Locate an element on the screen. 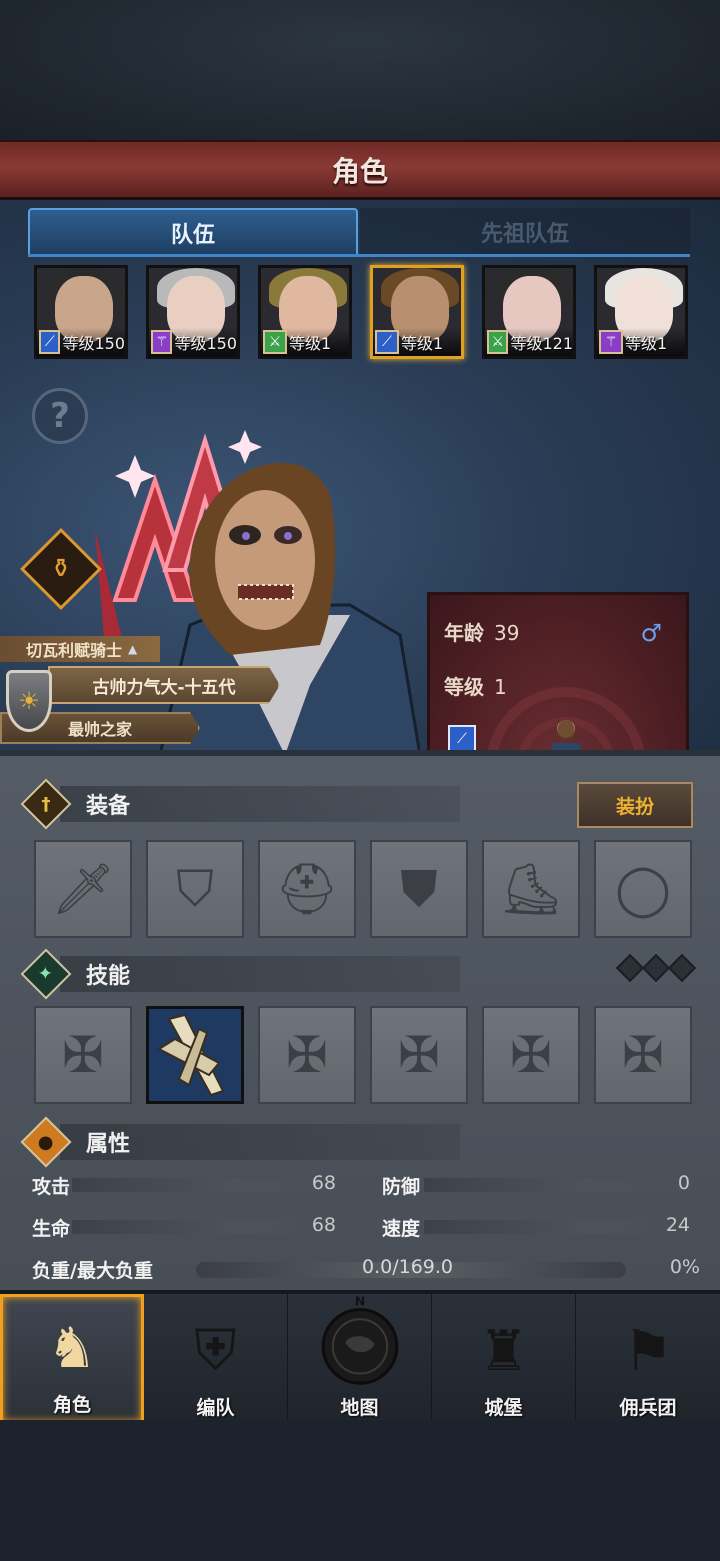 This screenshot has height=1561, width=720. portrait-level: 等级150 is located at coordinates (93, 343).